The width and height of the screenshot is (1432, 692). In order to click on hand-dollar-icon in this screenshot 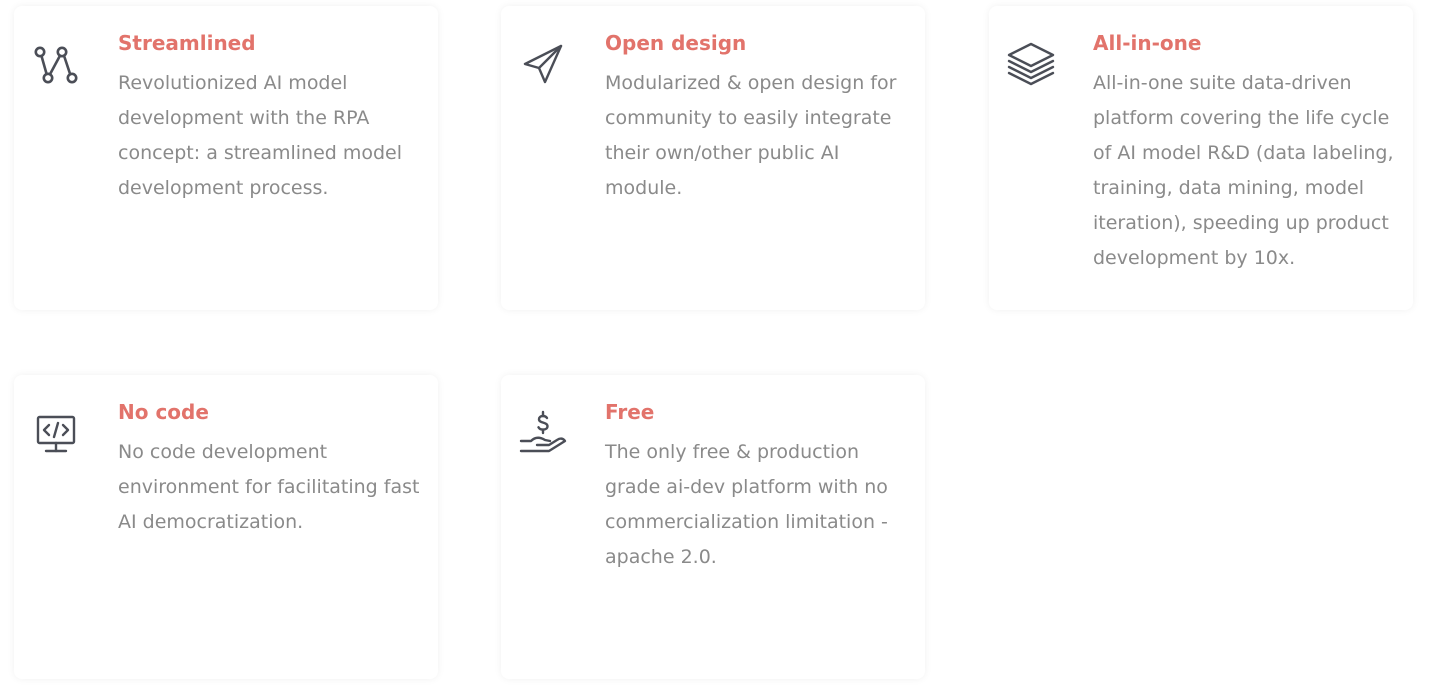, I will do `click(543, 433)`.